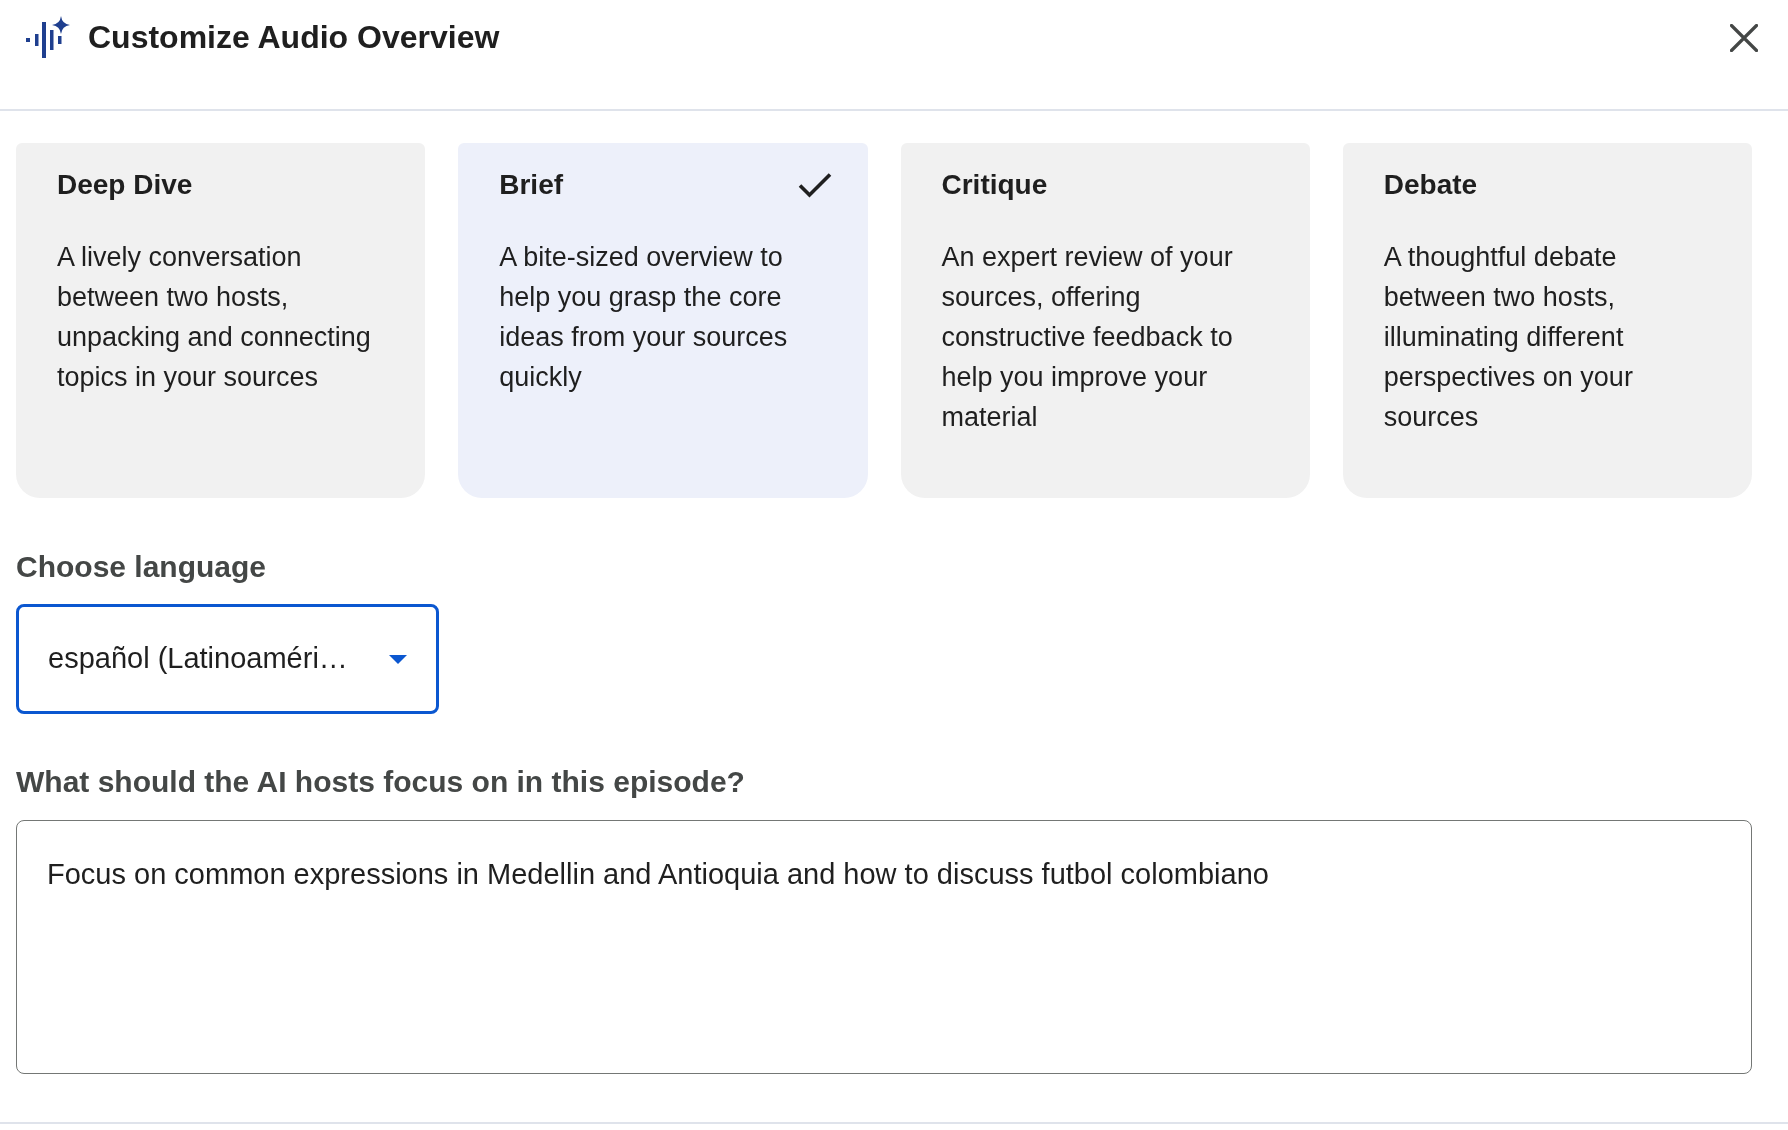 The image size is (1788, 1130). What do you see at coordinates (48, 37) in the screenshot?
I see `audio-sparkle-icon` at bounding box center [48, 37].